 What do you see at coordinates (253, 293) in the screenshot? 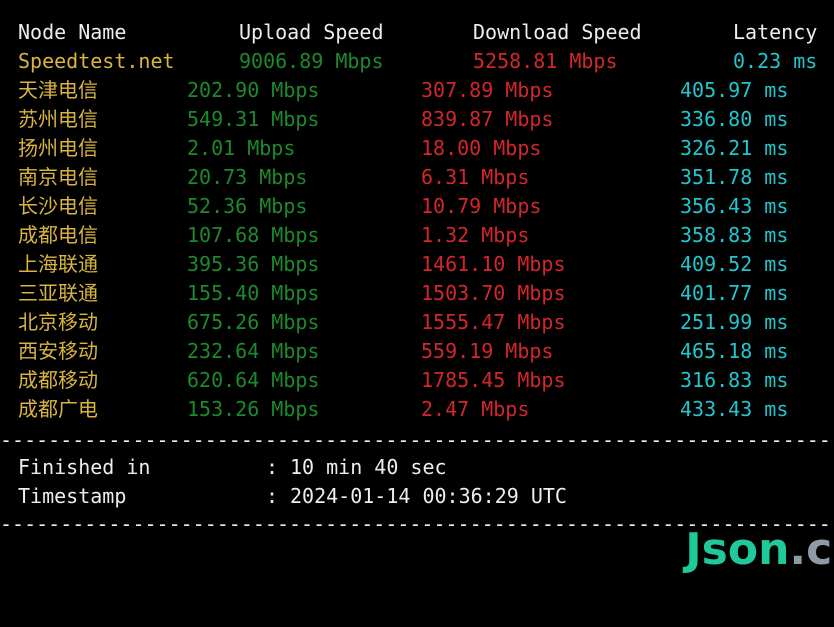
I see `upload-speed: 155.40 Mbps` at bounding box center [253, 293].